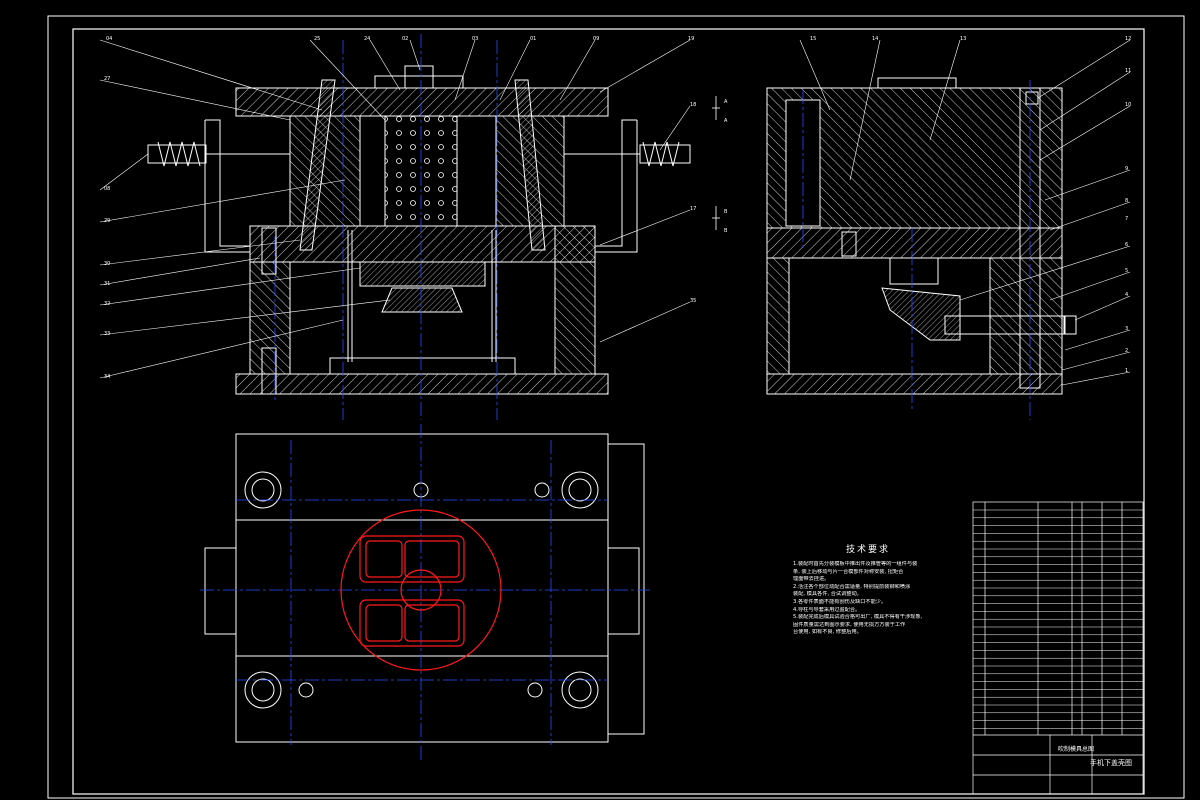 Image resolution: width=1200 pixels, height=800 pixels. I want to click on callout-number: 19, so click(691, 39).